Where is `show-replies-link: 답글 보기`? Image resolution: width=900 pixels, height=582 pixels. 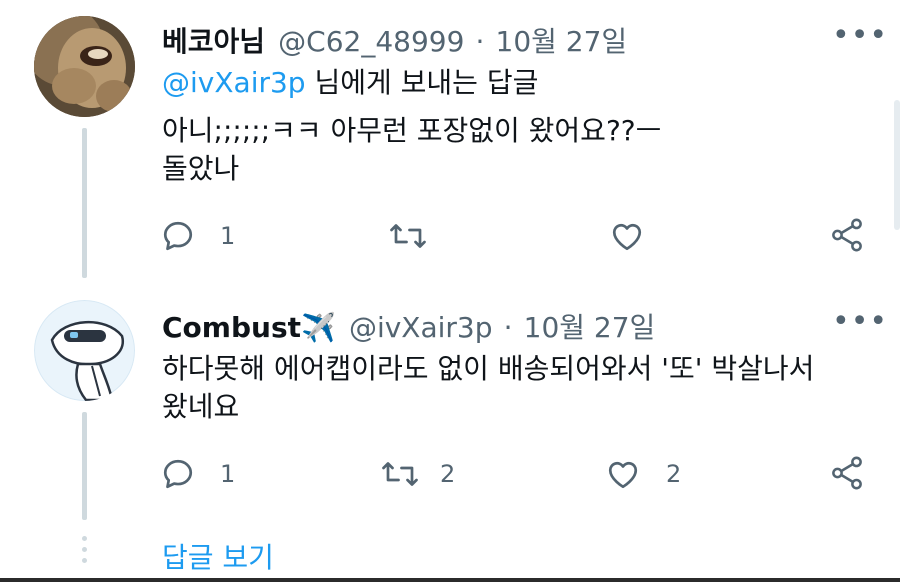
show-replies-link: 답글 보기 is located at coordinates (218, 556).